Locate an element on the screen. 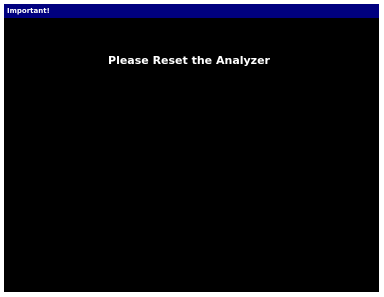 The image size is (384, 297). window-title: Important! is located at coordinates (28, 11).